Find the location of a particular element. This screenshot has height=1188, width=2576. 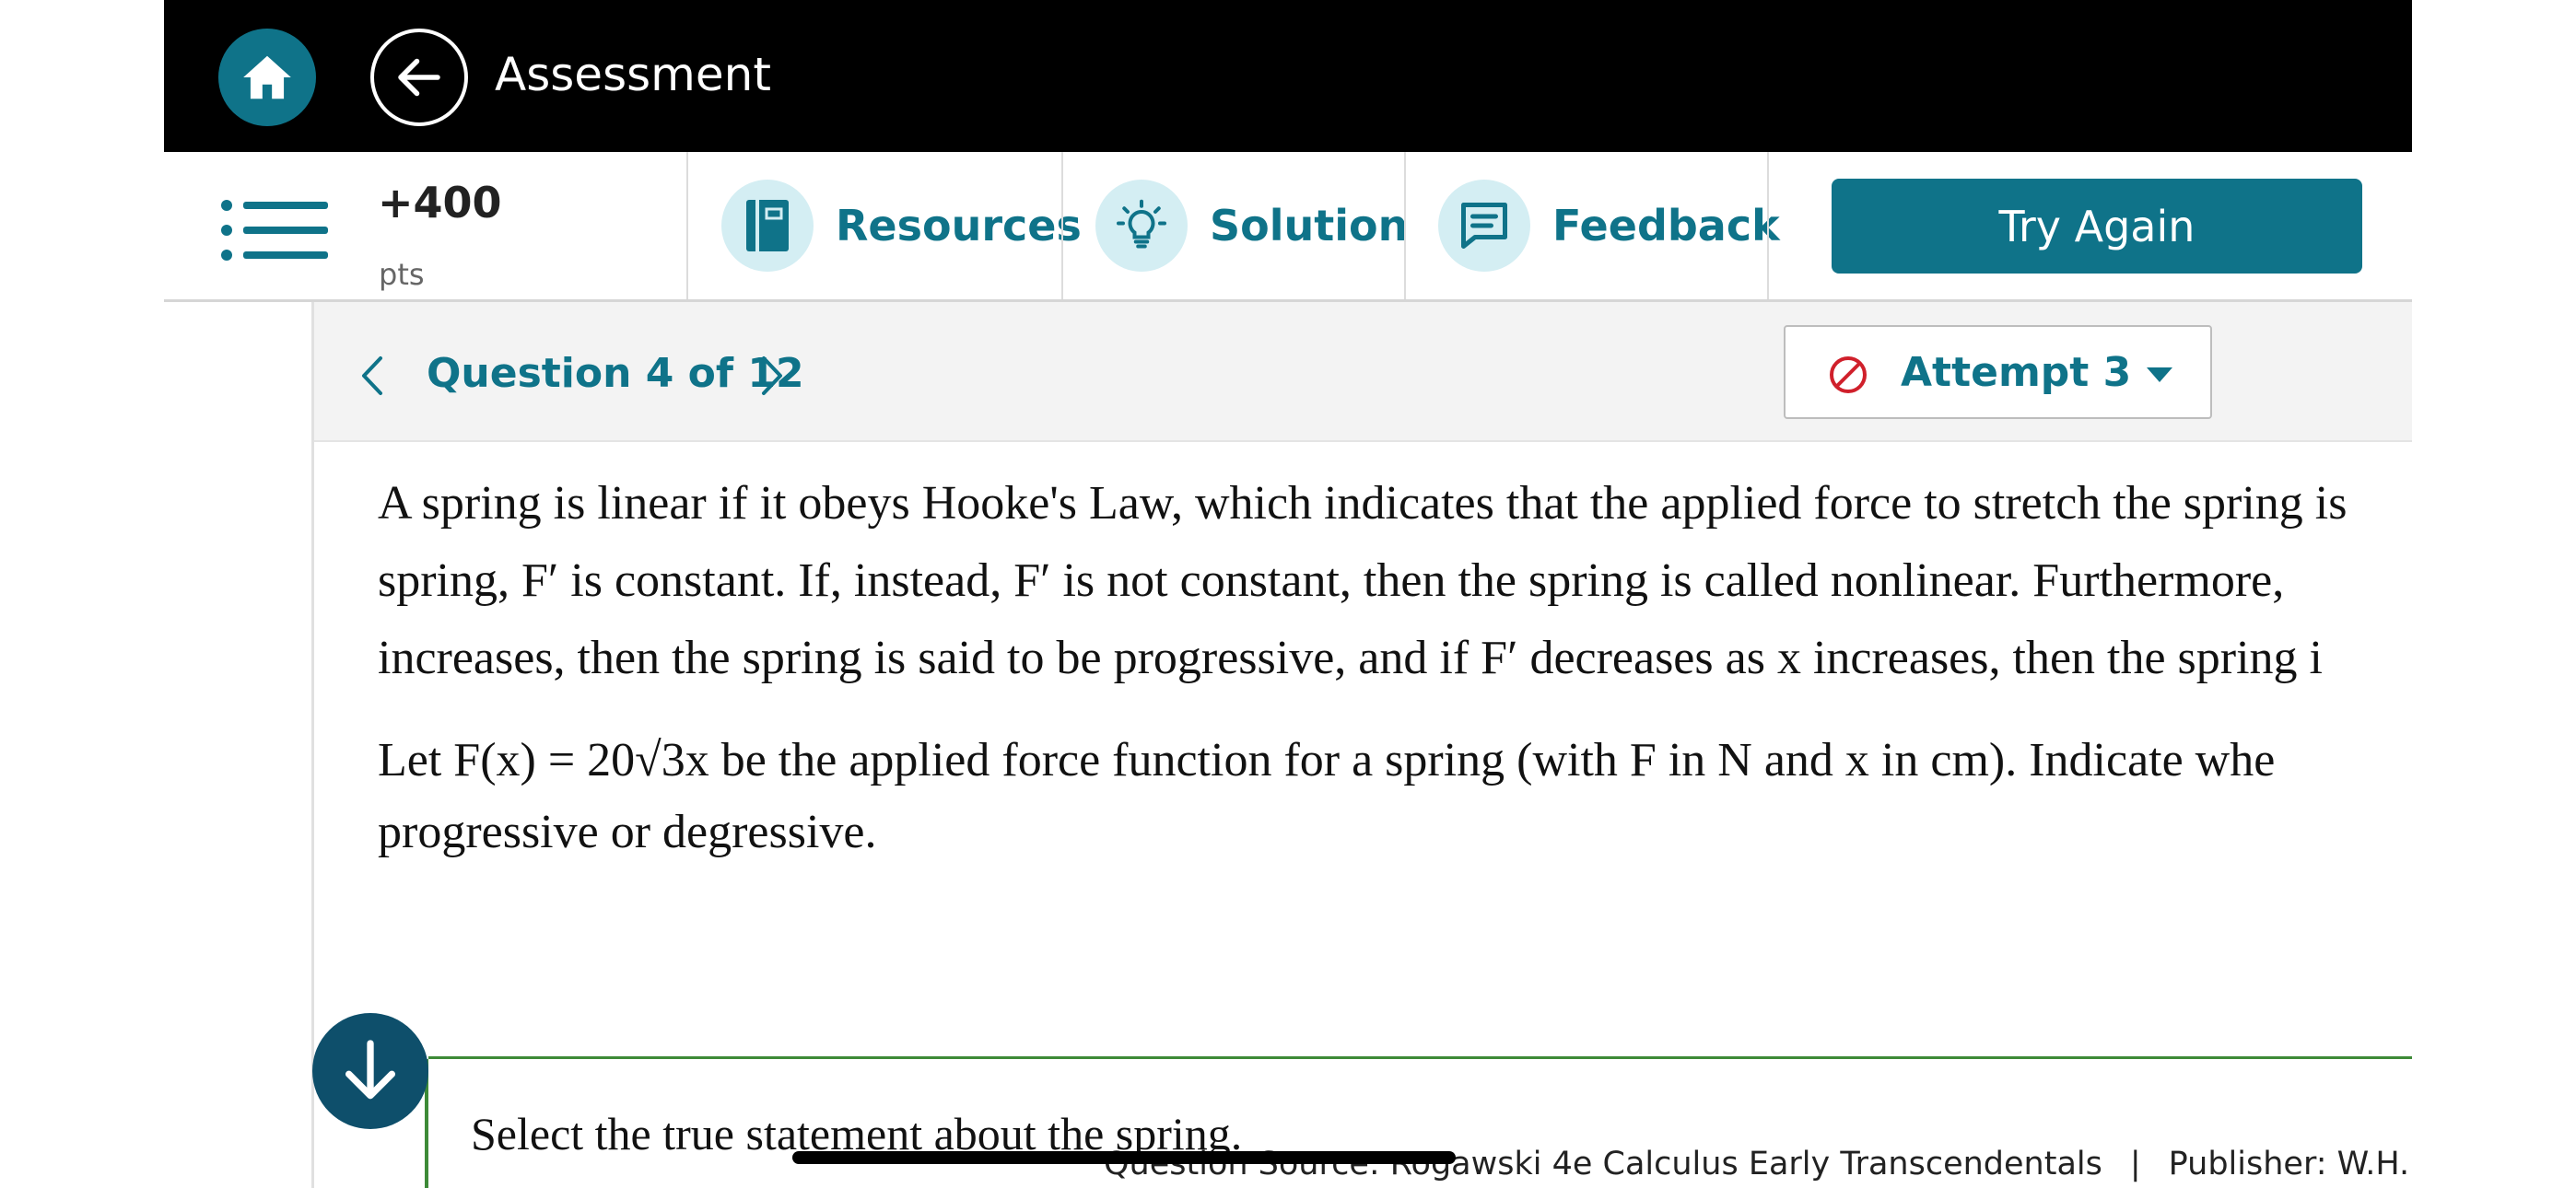

solution-icon-circle is located at coordinates (1141, 226).